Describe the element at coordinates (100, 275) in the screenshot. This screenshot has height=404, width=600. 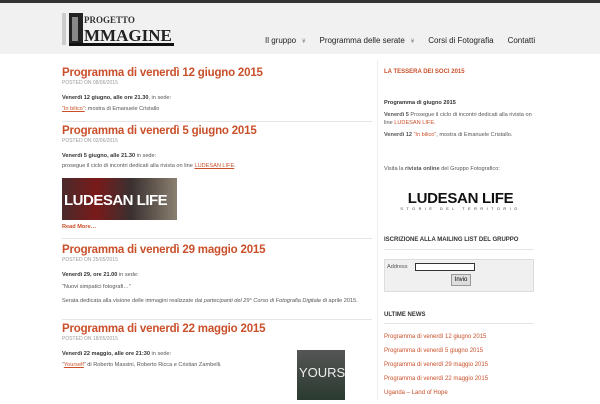
I see `post-text: Venerdì 29, ore 21.00 in sede:` at that location.